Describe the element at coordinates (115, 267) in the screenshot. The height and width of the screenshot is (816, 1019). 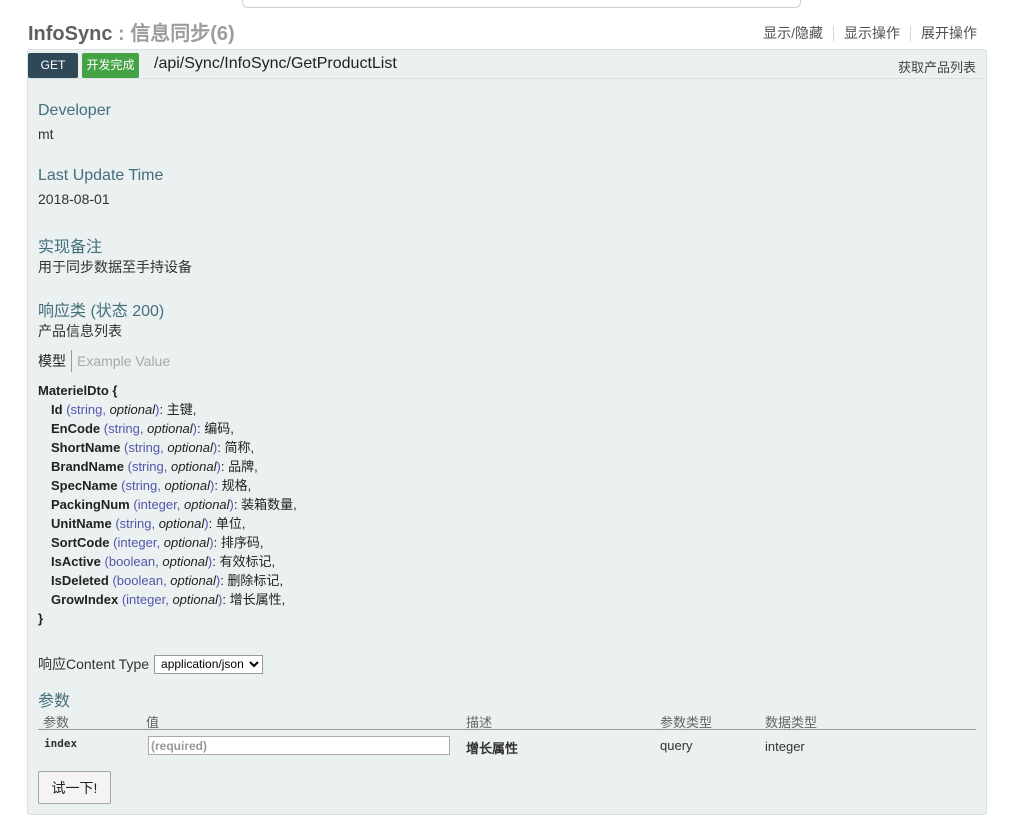
I see `implementation-notes-value: 用于同步数据至手持设备` at that location.